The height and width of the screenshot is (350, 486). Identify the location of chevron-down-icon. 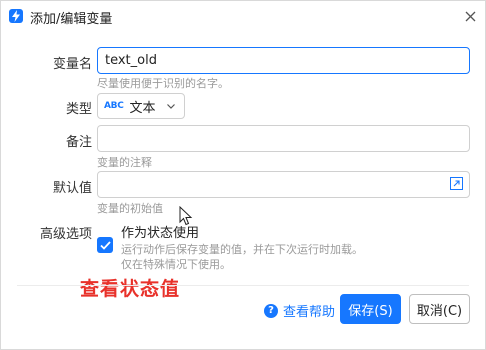
(171, 106).